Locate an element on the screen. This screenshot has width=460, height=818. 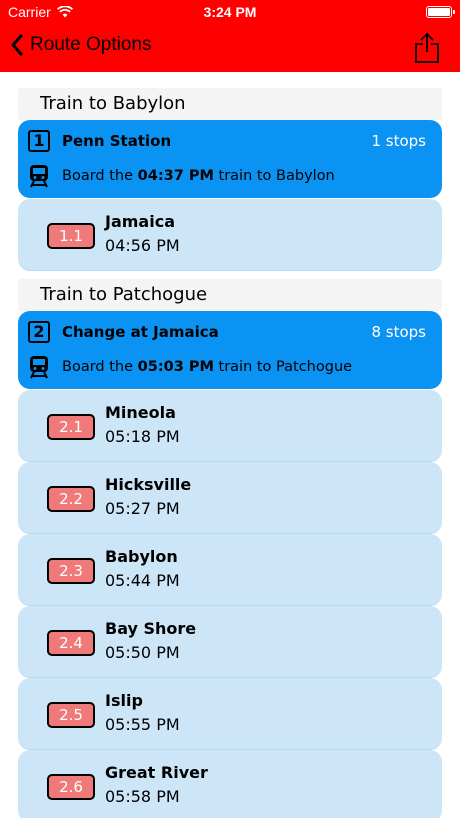
battery-icon is located at coordinates (440, 12).